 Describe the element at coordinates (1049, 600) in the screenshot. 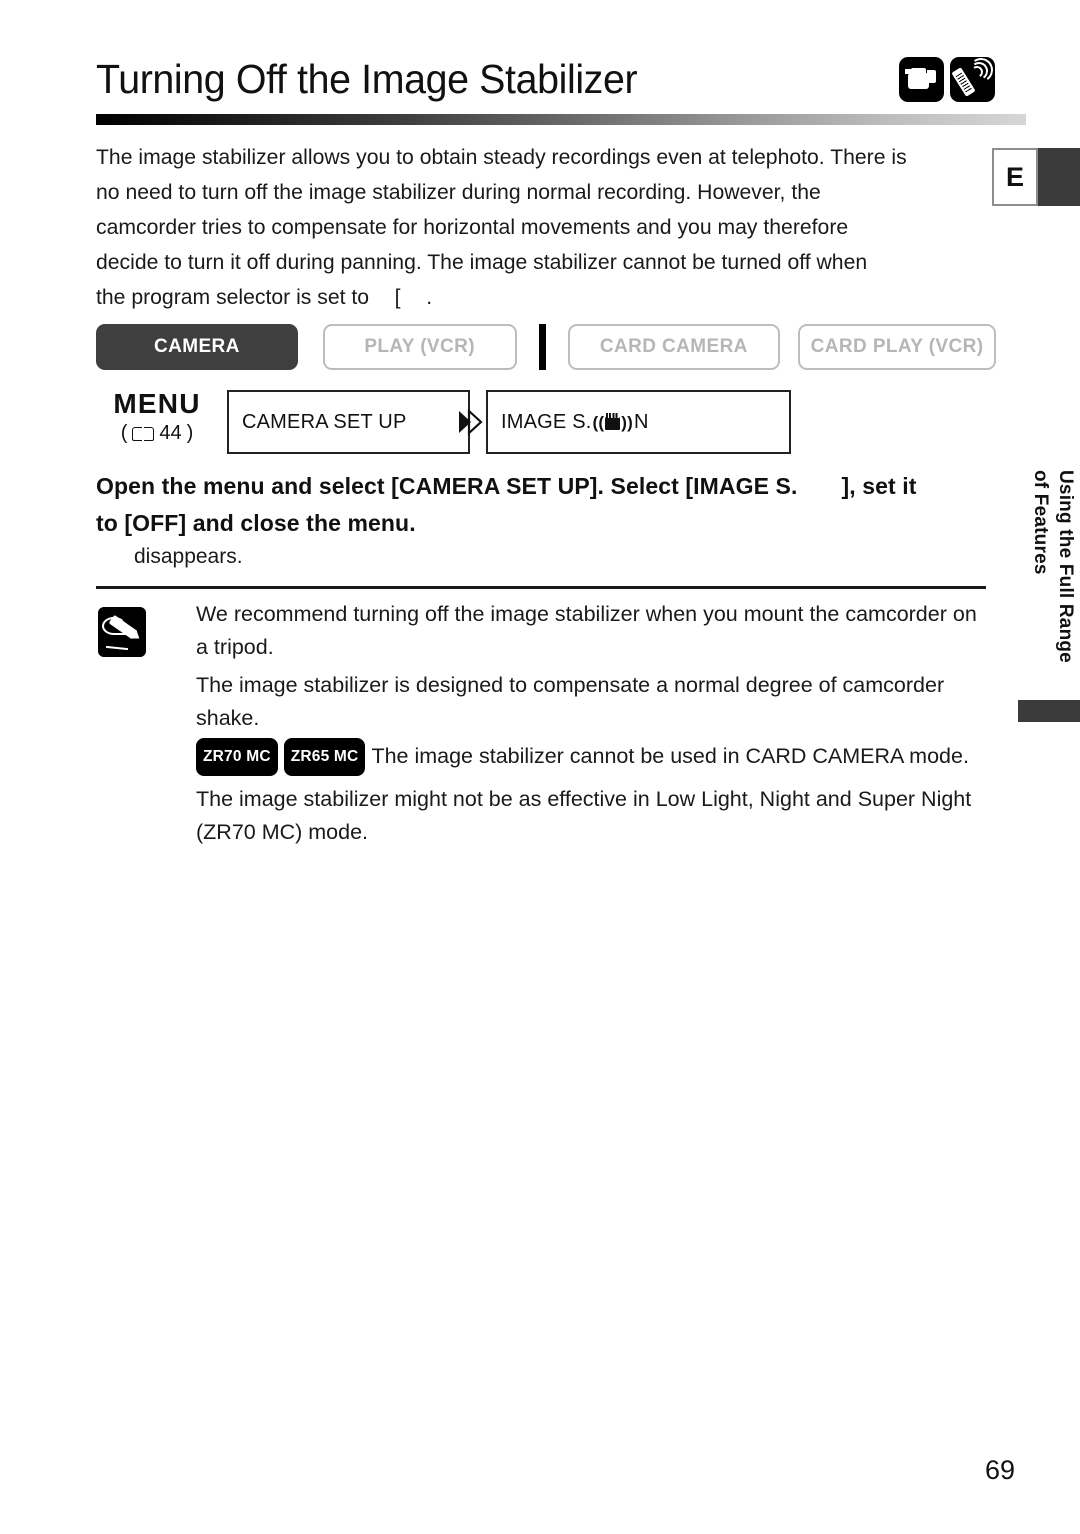

I see `chapter-tab-text: Using the Full Range of Features` at that location.